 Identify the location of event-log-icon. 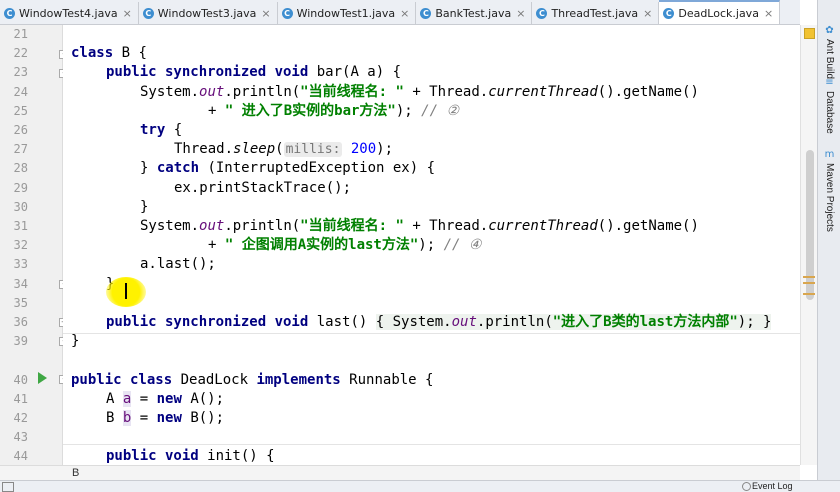
(746, 486).